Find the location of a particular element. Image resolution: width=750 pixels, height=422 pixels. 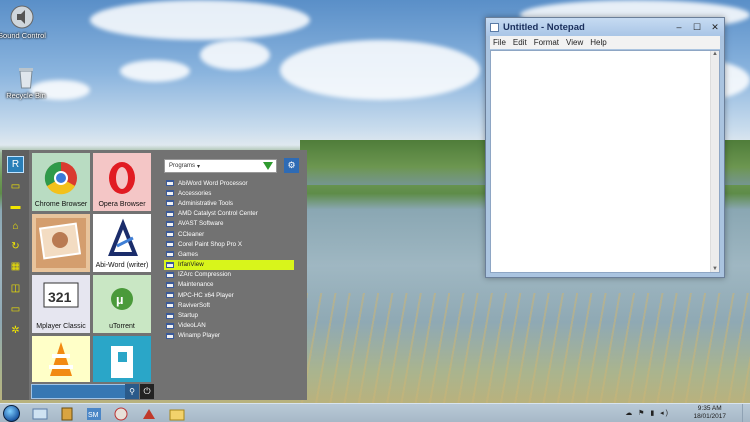

program-item: RaviverSoft is located at coordinates (229, 305).